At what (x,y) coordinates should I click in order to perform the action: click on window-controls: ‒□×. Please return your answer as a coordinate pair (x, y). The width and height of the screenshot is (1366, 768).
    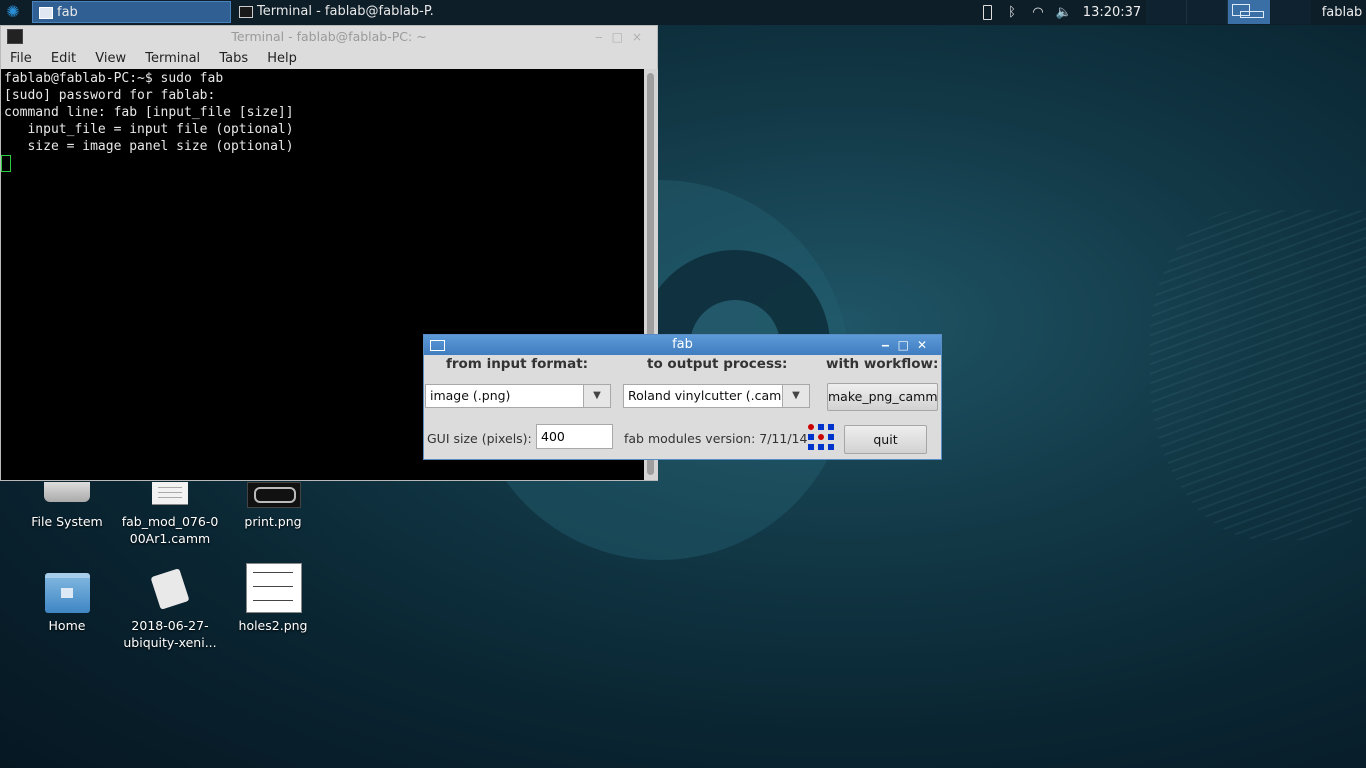
    Looking at the image, I should click on (623, 37).